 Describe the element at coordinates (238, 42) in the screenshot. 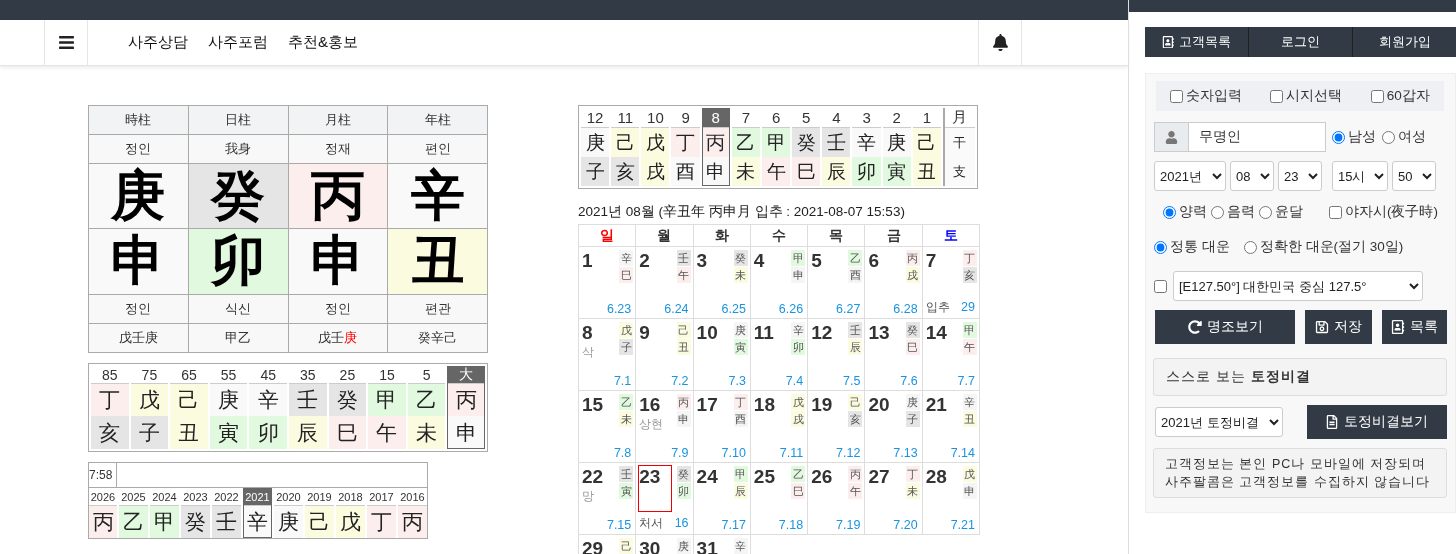

I see `nav-link: 사주포럼` at that location.